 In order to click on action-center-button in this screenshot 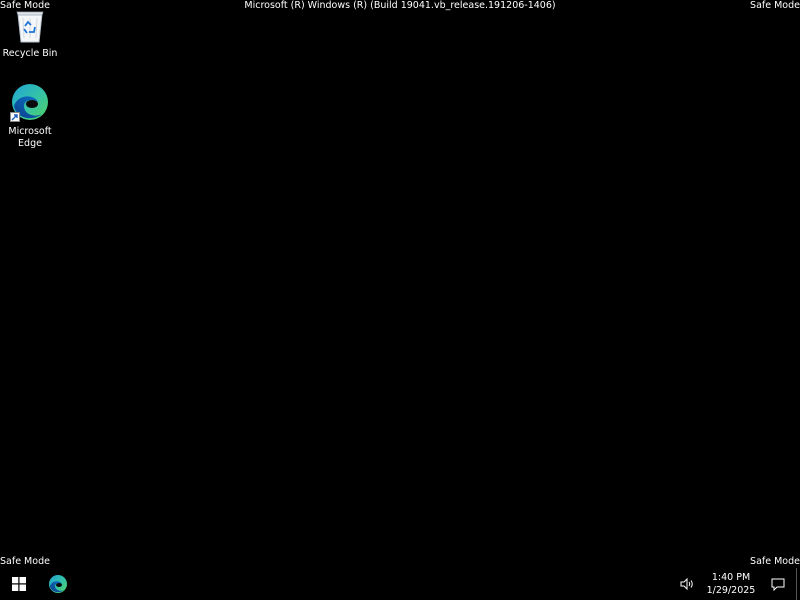, I will do `click(778, 584)`.